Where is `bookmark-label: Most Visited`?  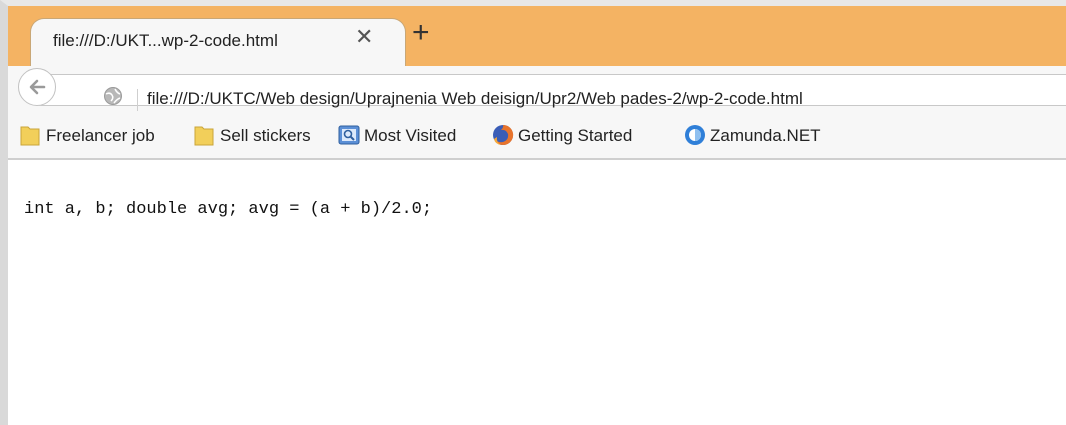
bookmark-label: Most Visited is located at coordinates (410, 135).